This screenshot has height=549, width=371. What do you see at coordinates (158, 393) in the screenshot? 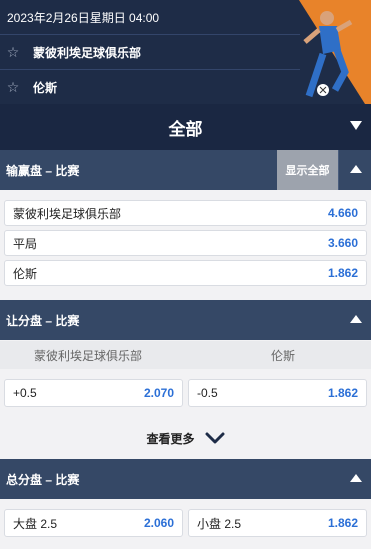
I see `odds-value: 2.070` at bounding box center [158, 393].